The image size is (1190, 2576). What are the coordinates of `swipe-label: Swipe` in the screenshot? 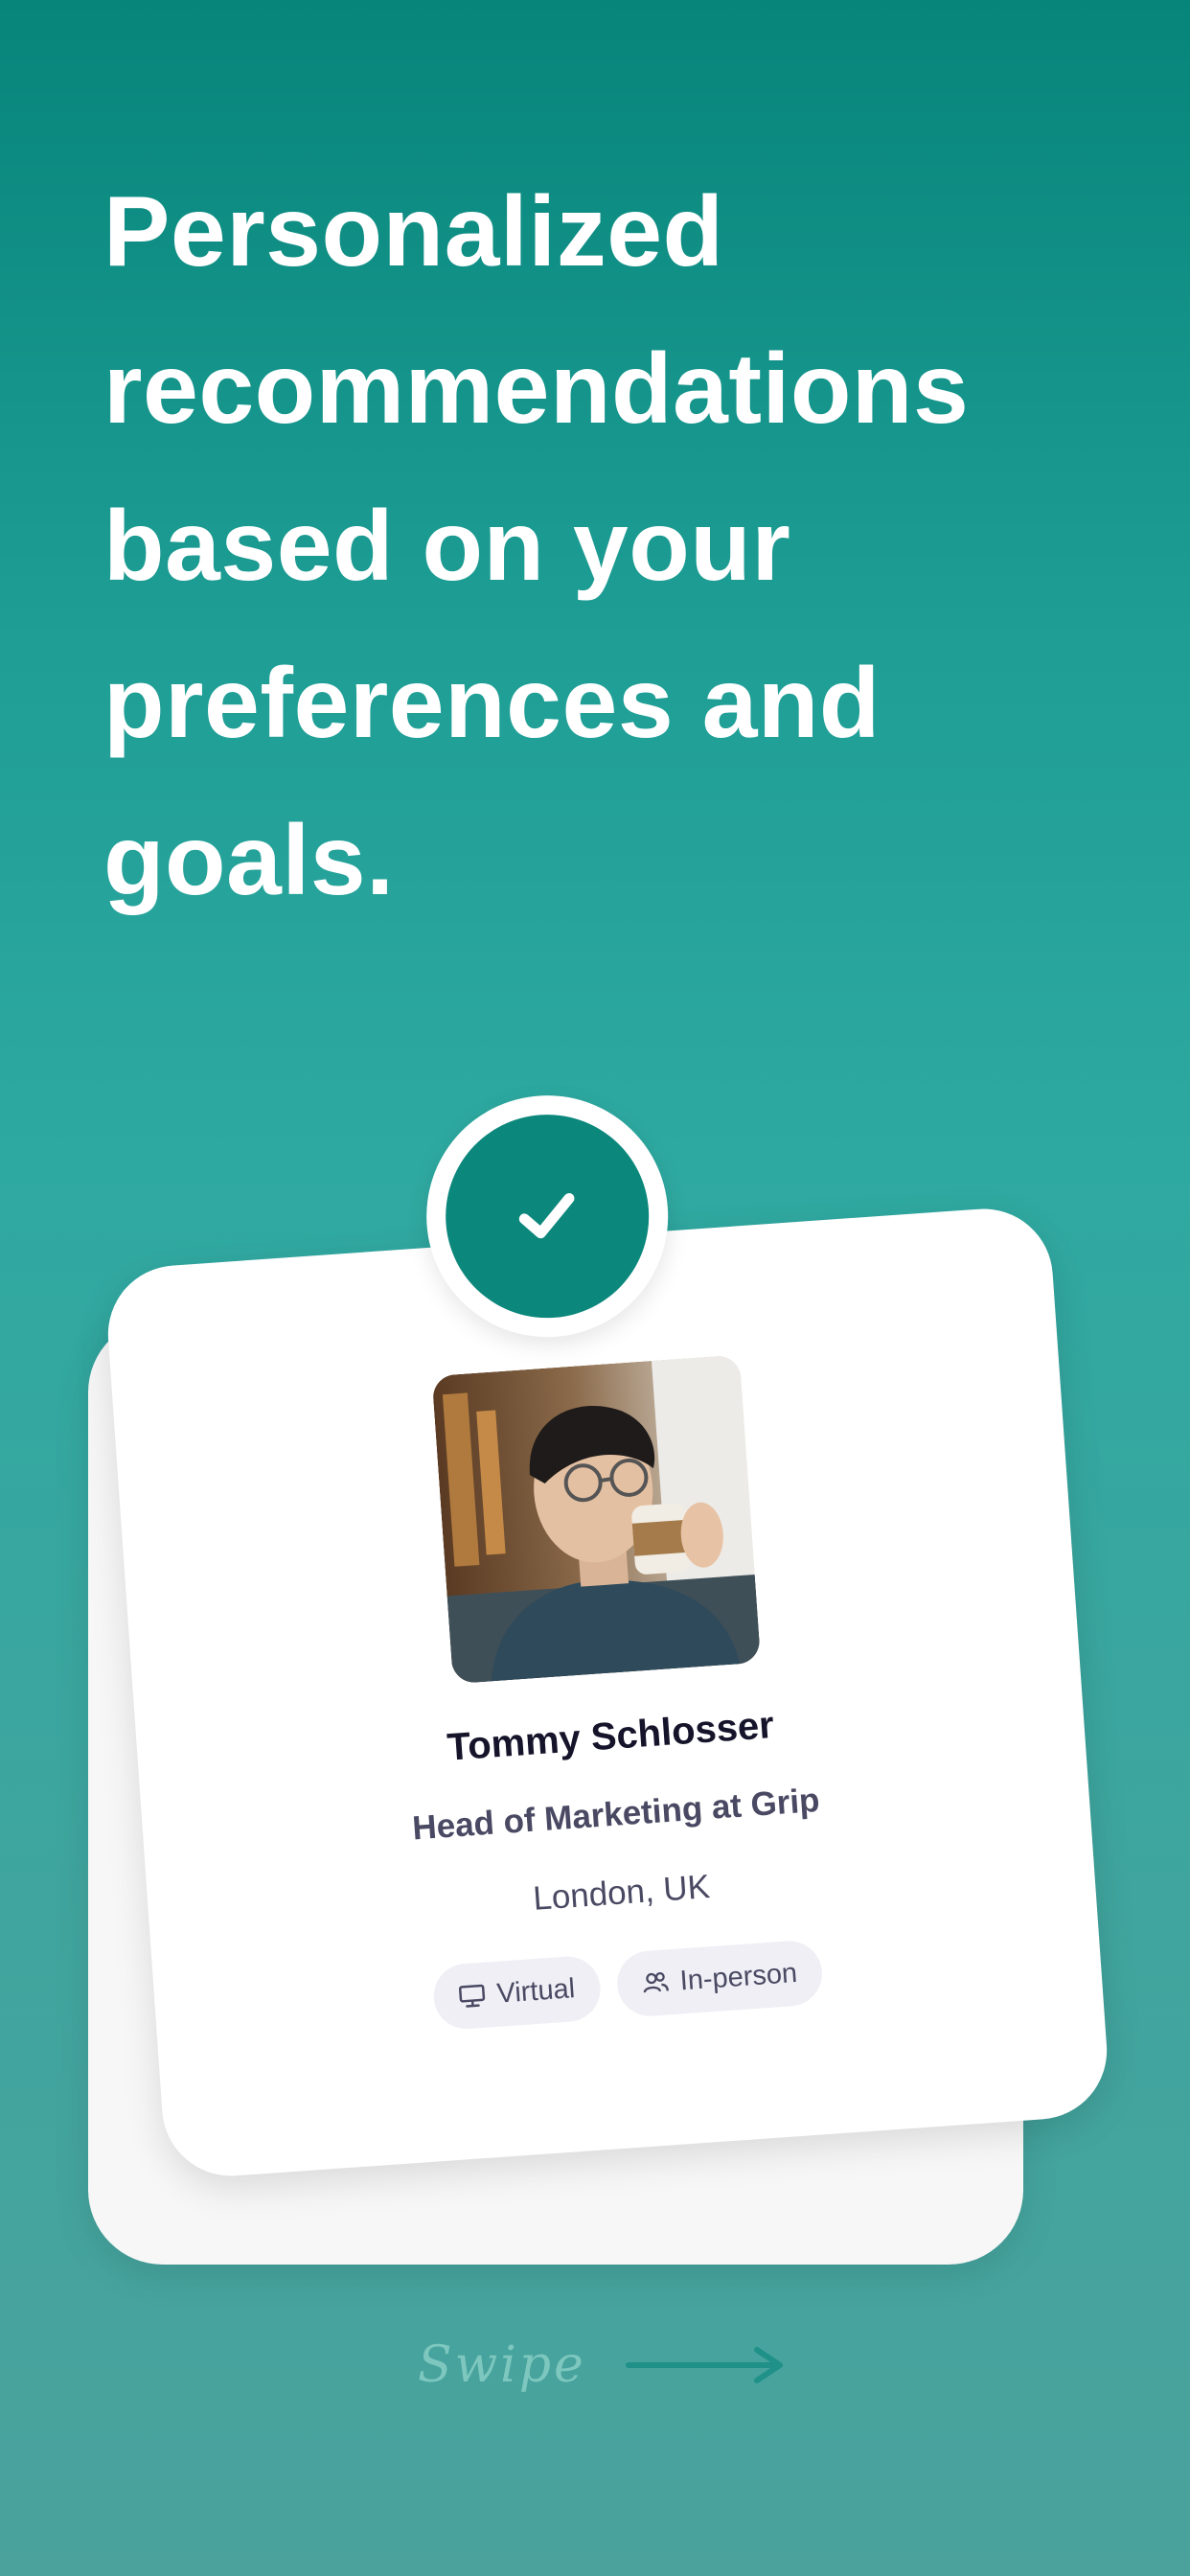 It's located at (502, 2365).